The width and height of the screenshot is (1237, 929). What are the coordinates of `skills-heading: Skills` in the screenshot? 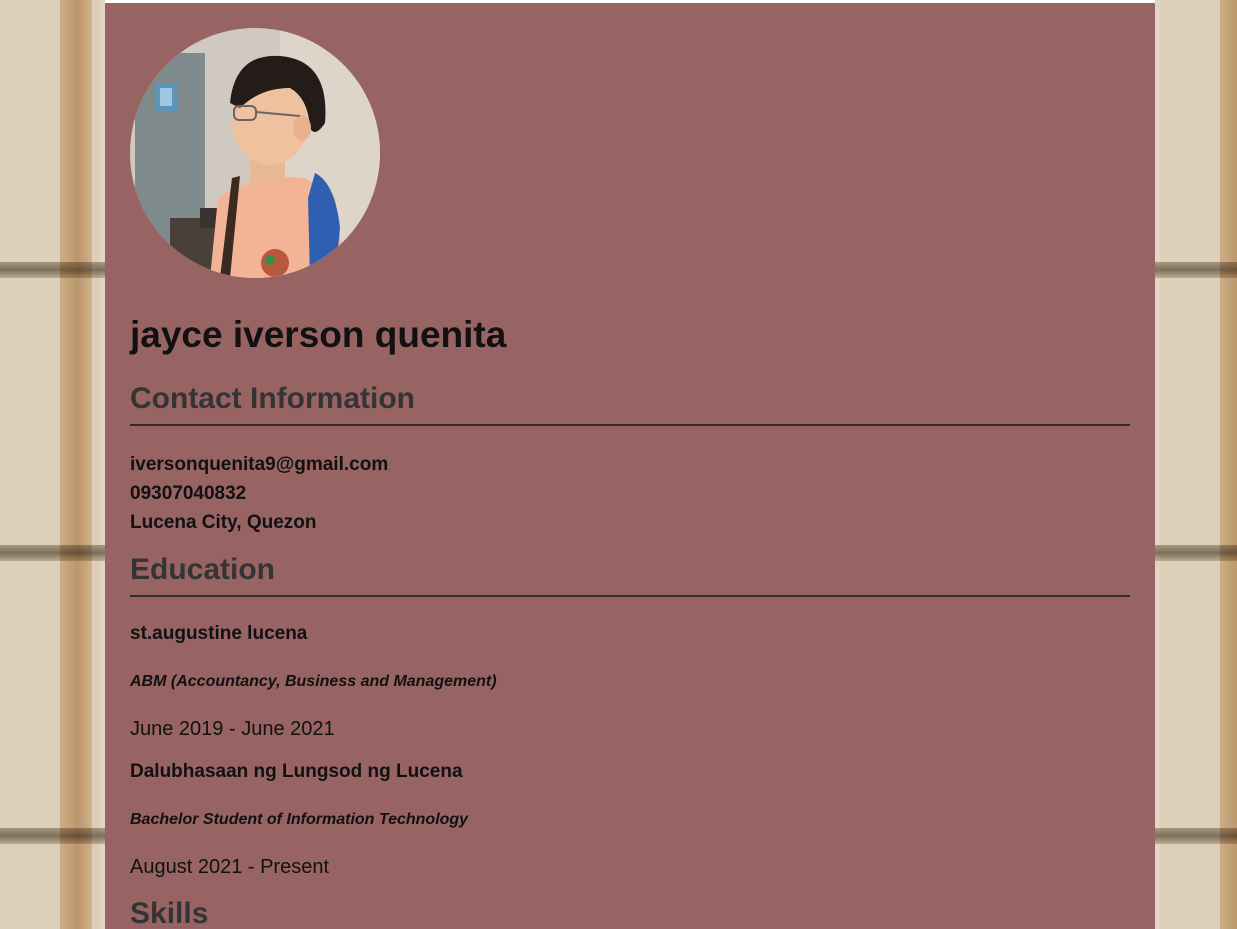 It's located at (169, 913).